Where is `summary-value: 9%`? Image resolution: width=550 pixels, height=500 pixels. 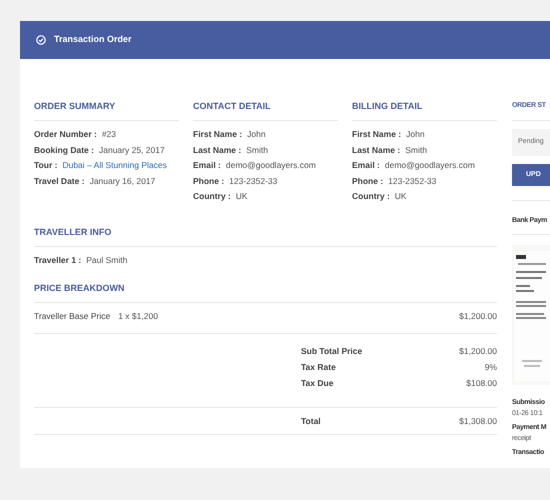 summary-value: 9% is located at coordinates (490, 367).